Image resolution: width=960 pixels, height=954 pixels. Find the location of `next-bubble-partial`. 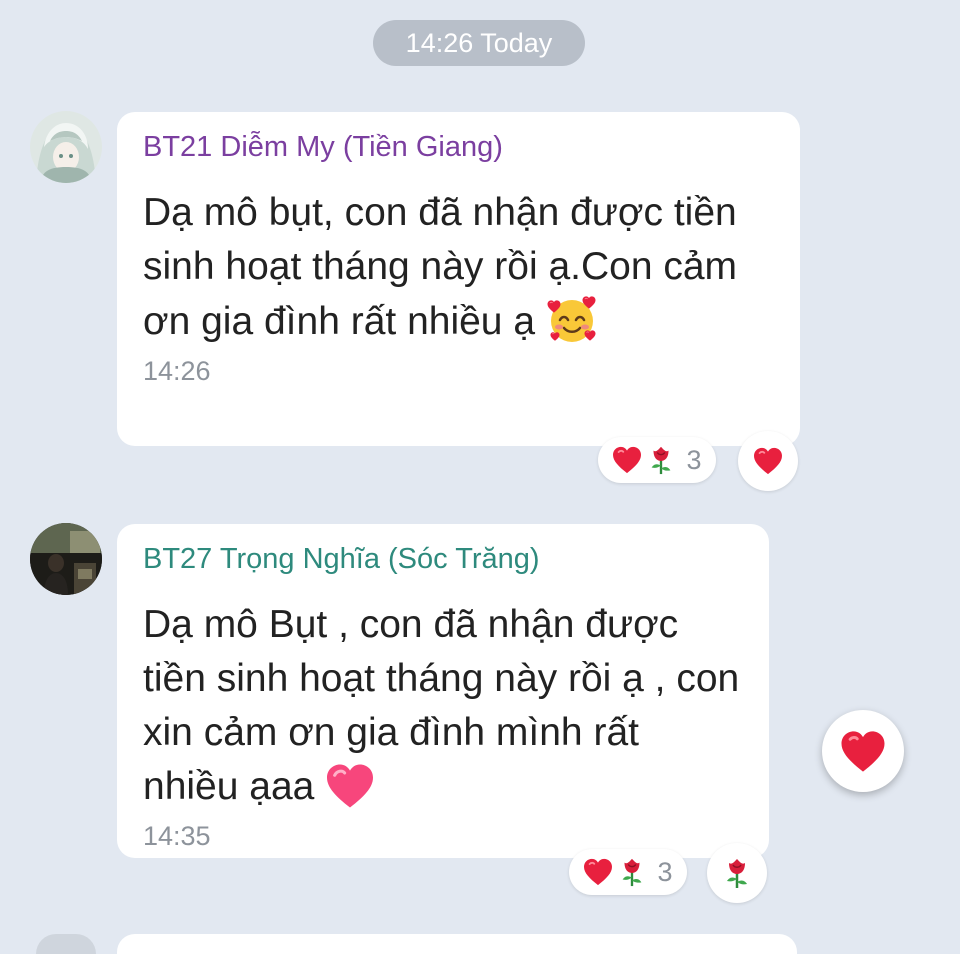

next-bubble-partial is located at coordinates (457, 944).